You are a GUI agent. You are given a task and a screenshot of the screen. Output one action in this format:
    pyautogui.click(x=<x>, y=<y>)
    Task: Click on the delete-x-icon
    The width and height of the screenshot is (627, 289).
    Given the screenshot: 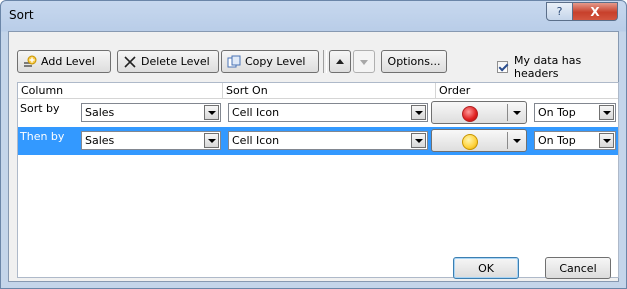 What is the action you would take?
    pyautogui.click(x=130, y=61)
    